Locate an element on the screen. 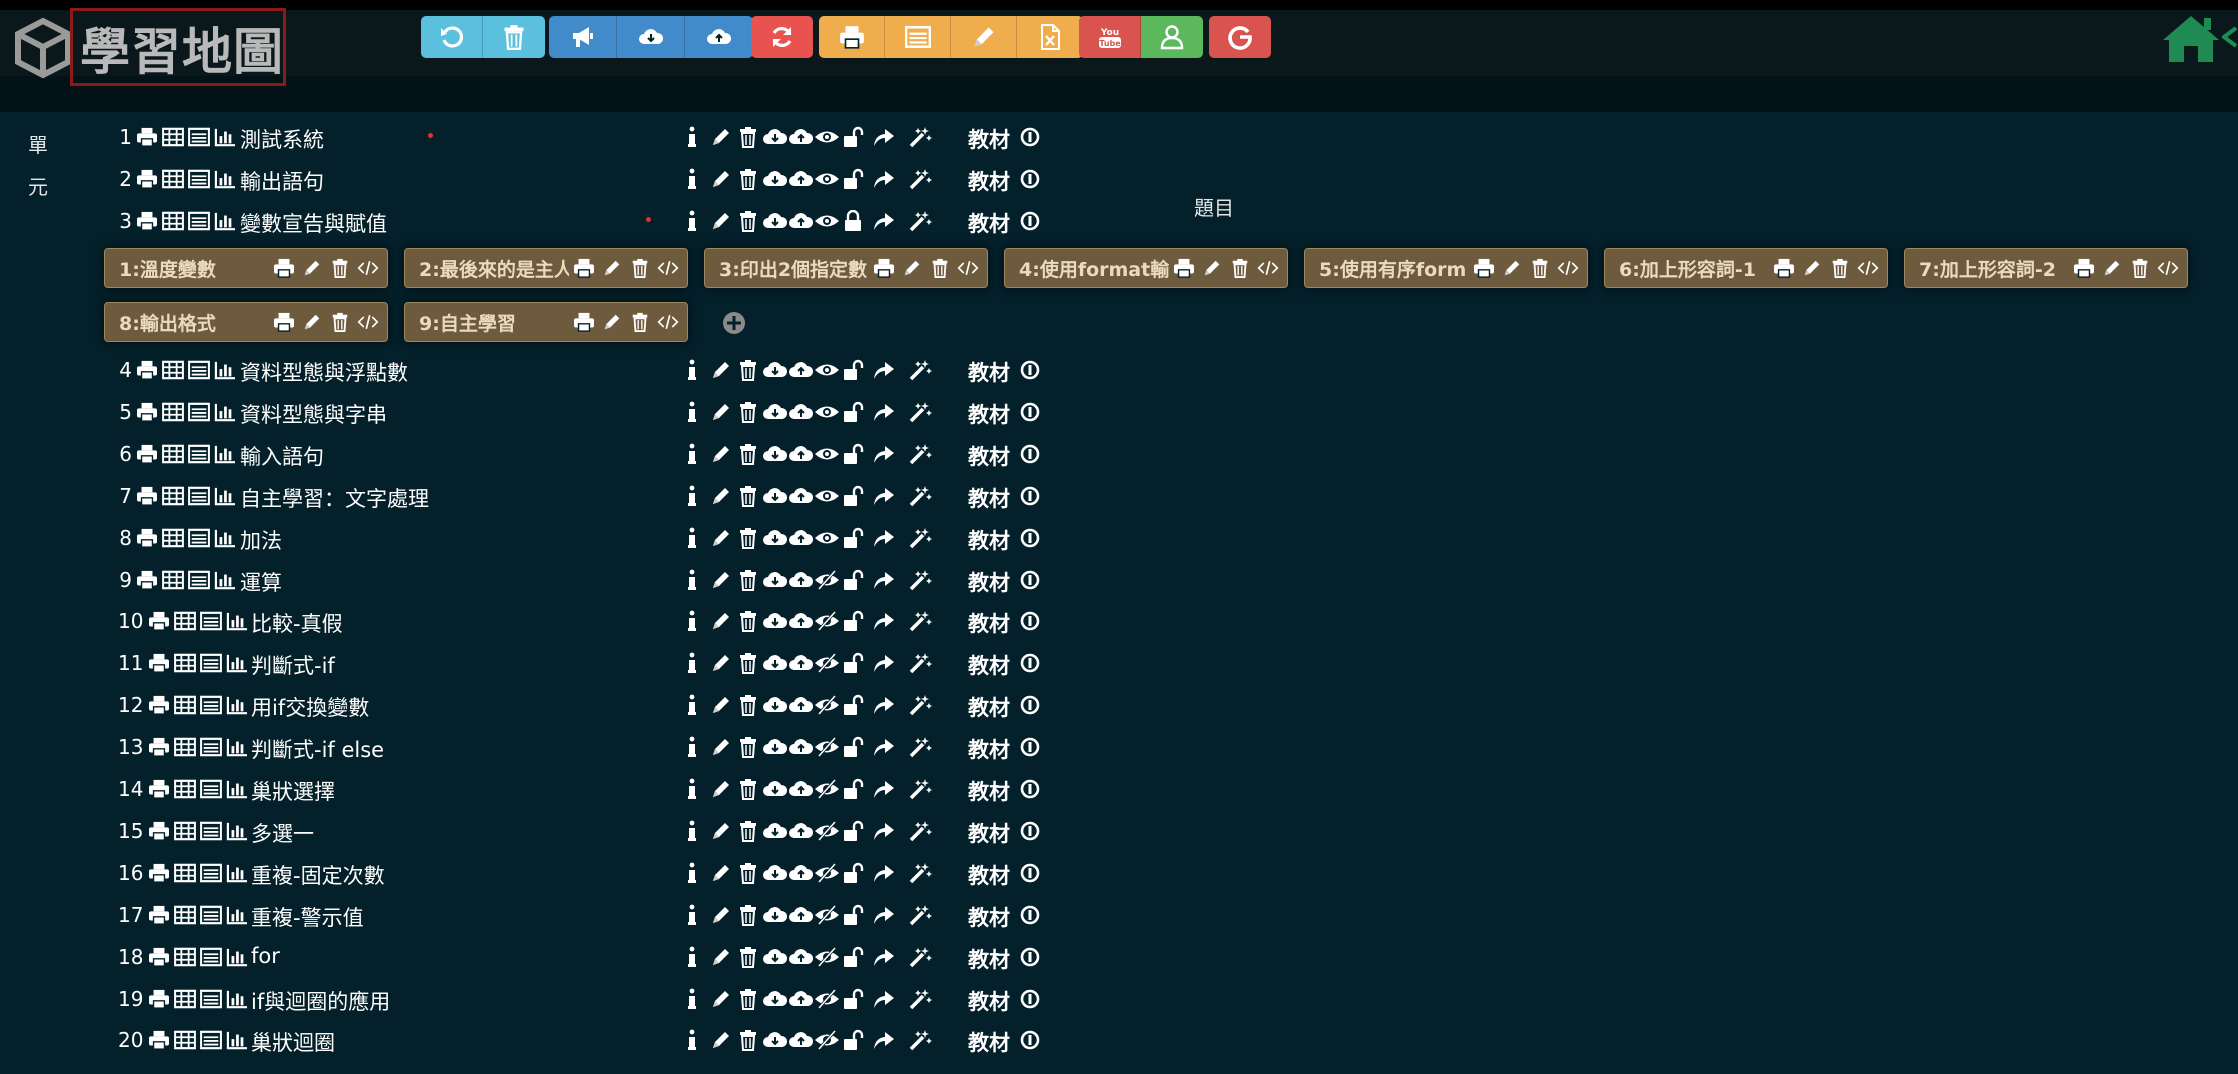 This screenshot has width=2238, height=1074. unit-title: 變數宣告與賦值 is located at coordinates (313, 223).